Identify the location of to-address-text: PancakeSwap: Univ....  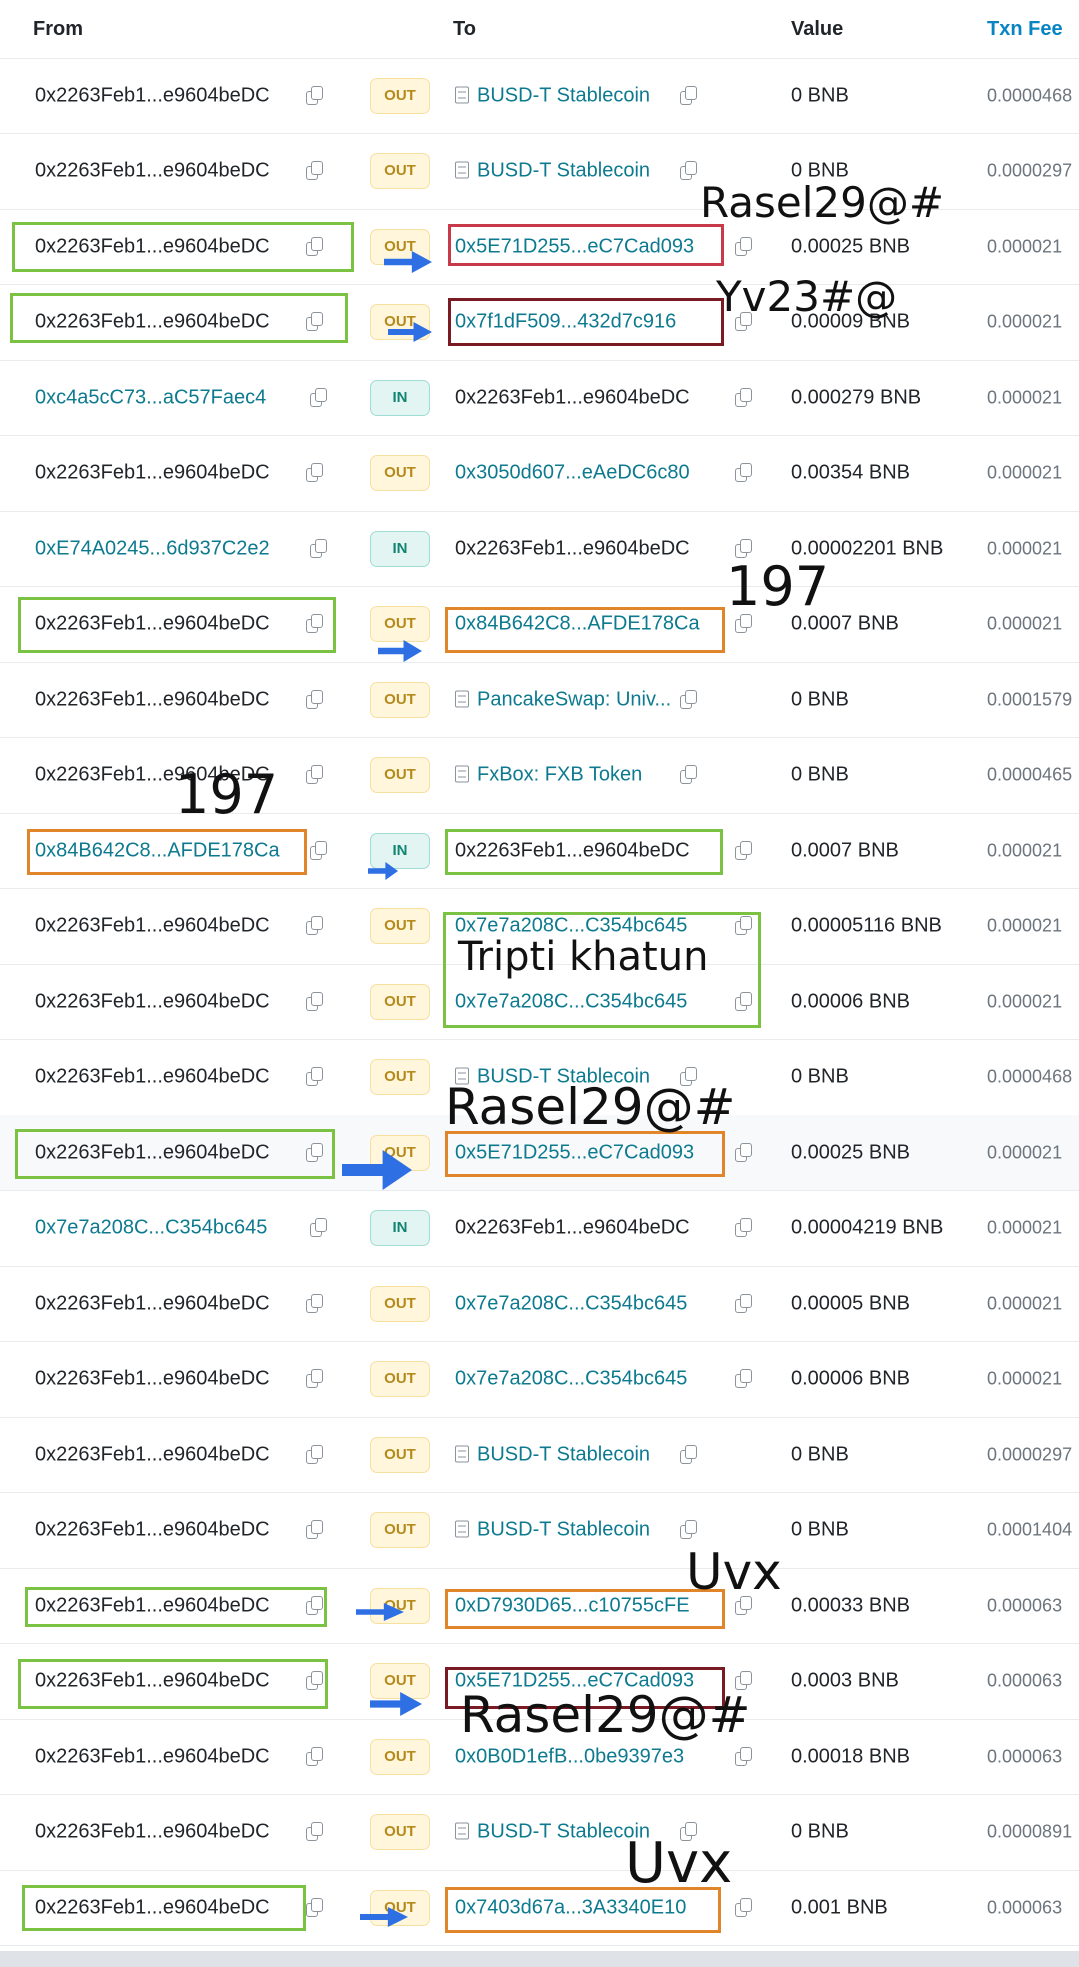
(574, 699).